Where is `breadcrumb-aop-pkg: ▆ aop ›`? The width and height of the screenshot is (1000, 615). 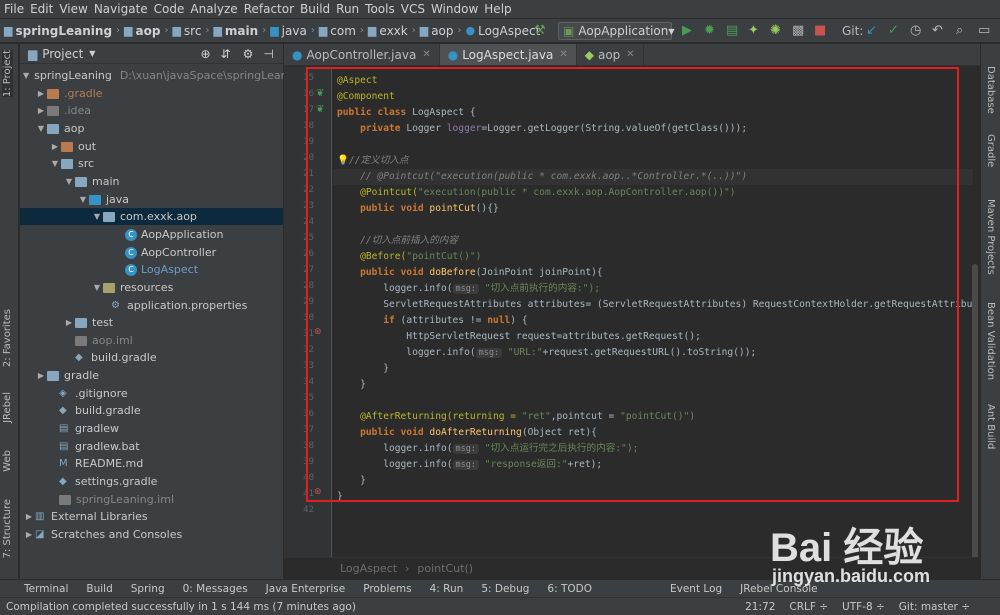
breadcrumb-aop-pkg: ▆ aop › is located at coordinates (441, 31).